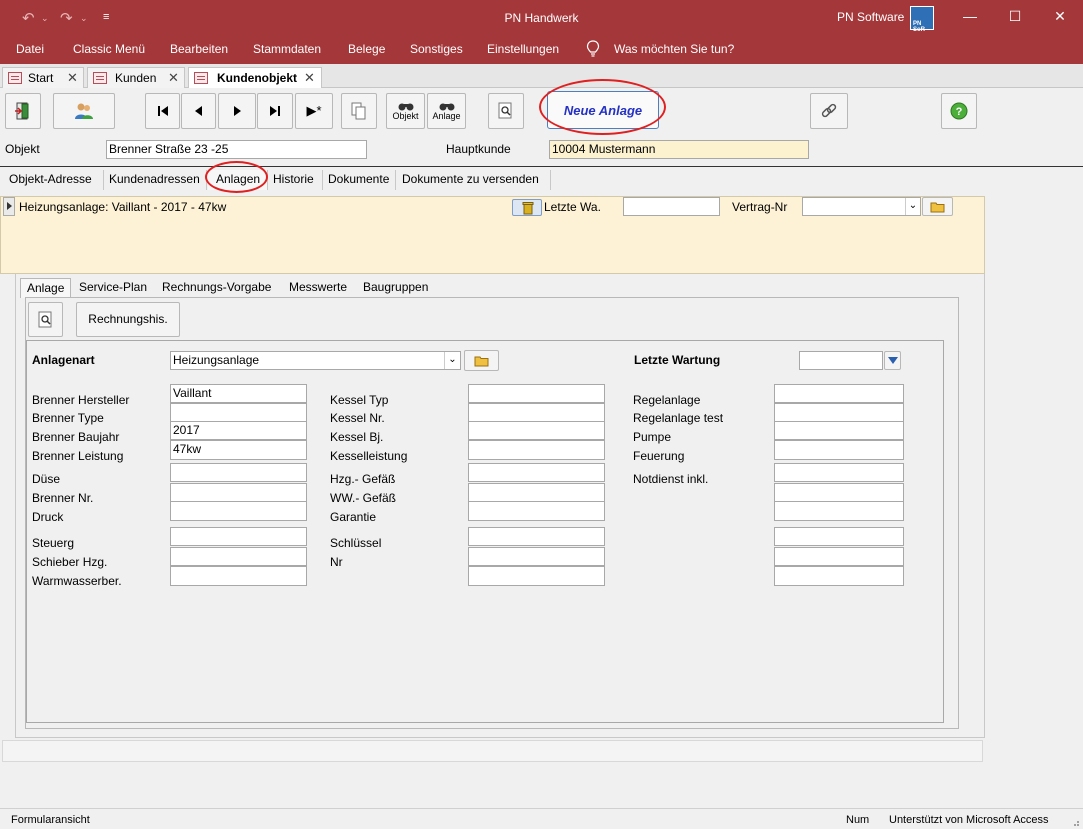 The width and height of the screenshot is (1083, 829). I want to click on menu-classic: Classic Menü, so click(109, 49).